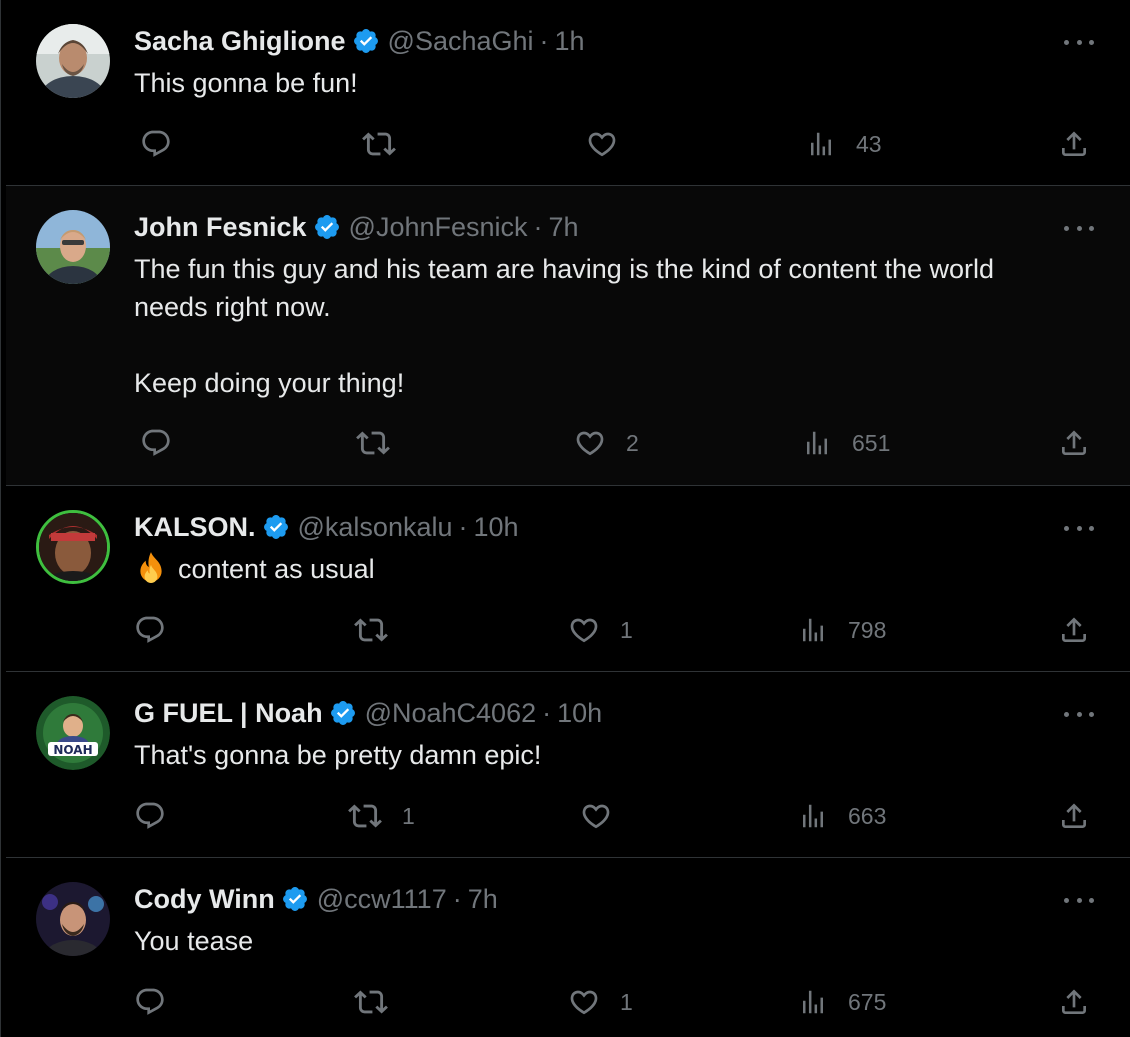  What do you see at coordinates (382, 899) in the screenshot?
I see `user-handle: @ccw1117` at bounding box center [382, 899].